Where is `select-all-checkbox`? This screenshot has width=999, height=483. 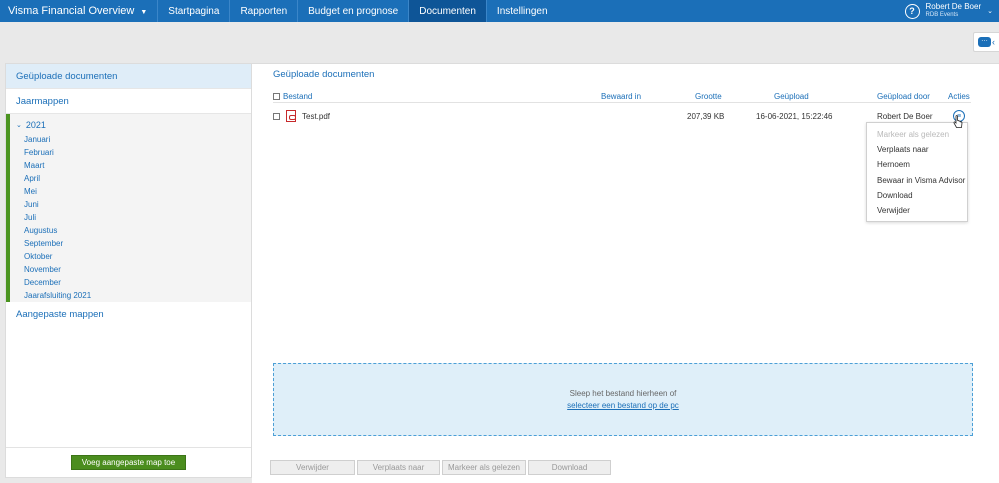
select-all-checkbox is located at coordinates (276, 96).